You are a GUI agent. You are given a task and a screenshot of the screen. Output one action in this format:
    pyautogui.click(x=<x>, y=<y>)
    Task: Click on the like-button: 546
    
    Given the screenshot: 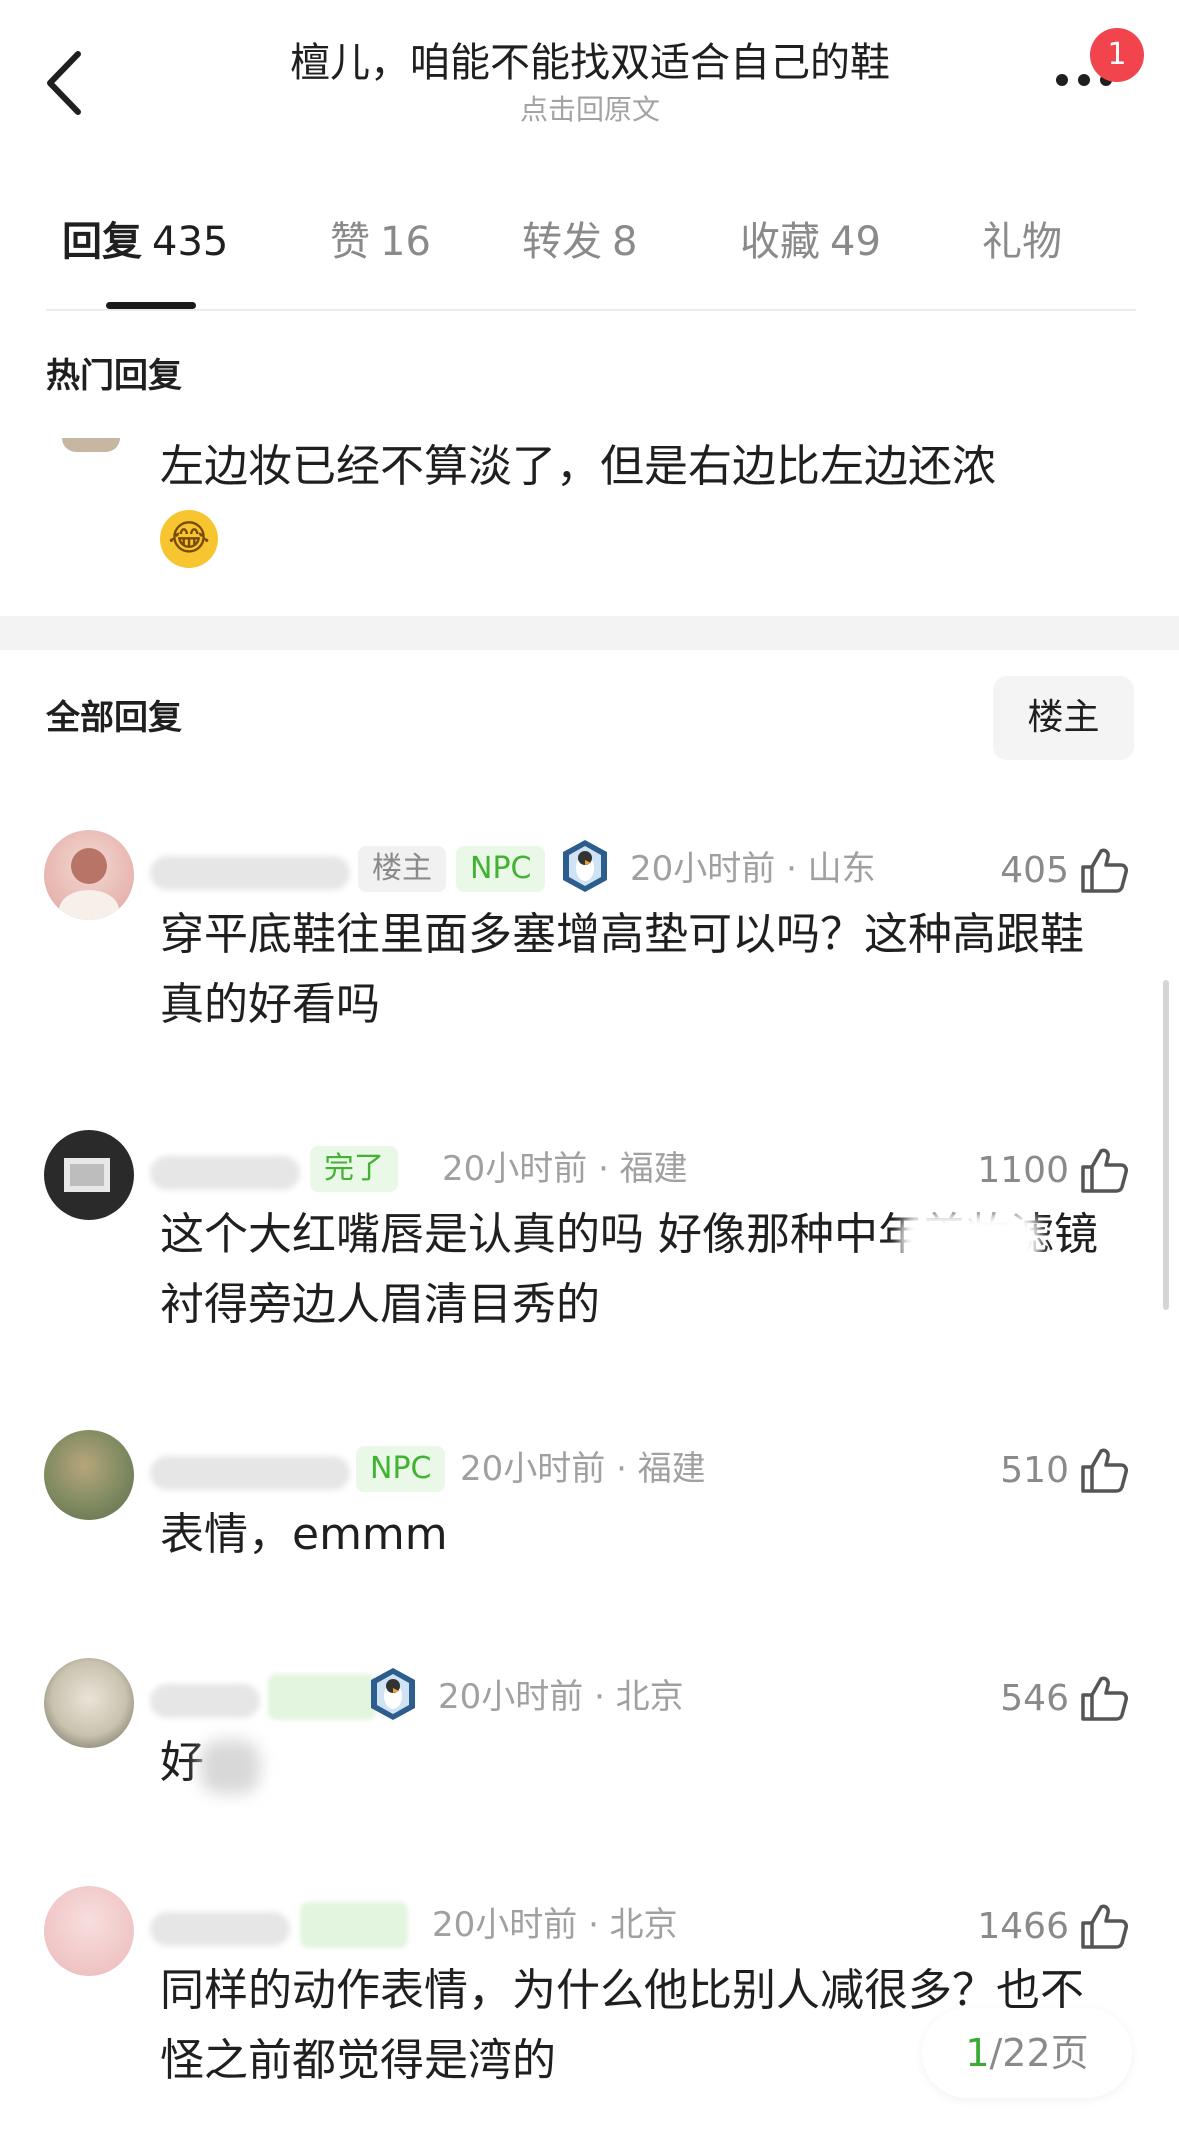 What is the action you would take?
    pyautogui.click(x=1064, y=1698)
    